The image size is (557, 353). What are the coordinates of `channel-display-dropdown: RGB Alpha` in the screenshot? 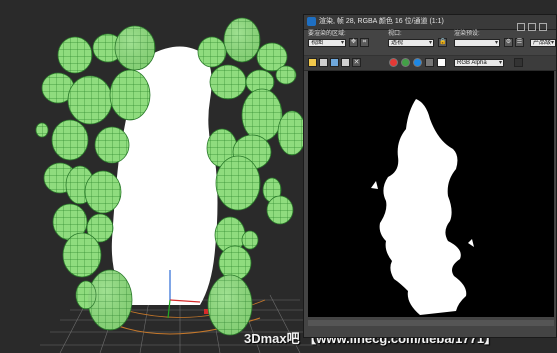 It's located at (479, 63).